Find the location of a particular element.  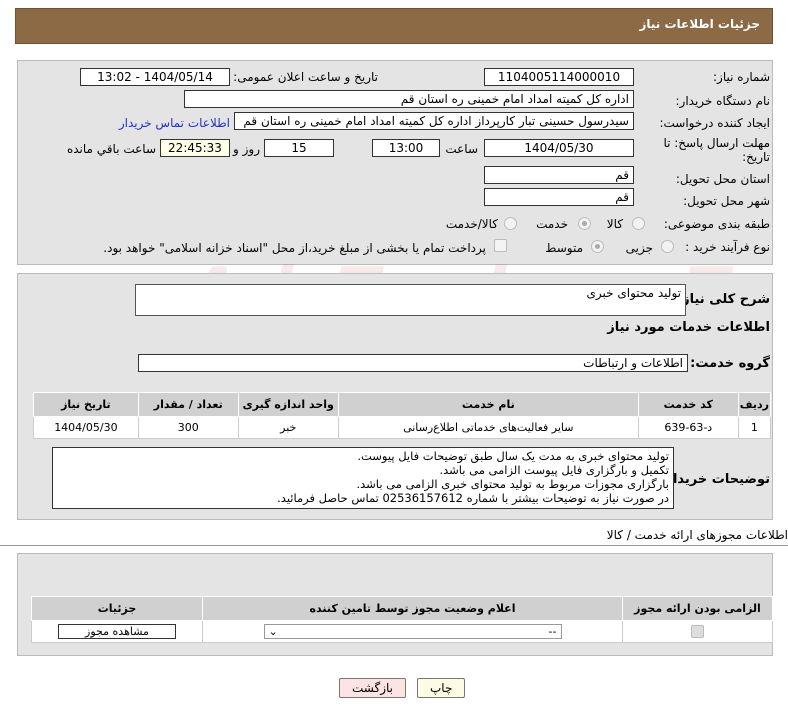

col-header-details: جزئیات is located at coordinates (117, 608).